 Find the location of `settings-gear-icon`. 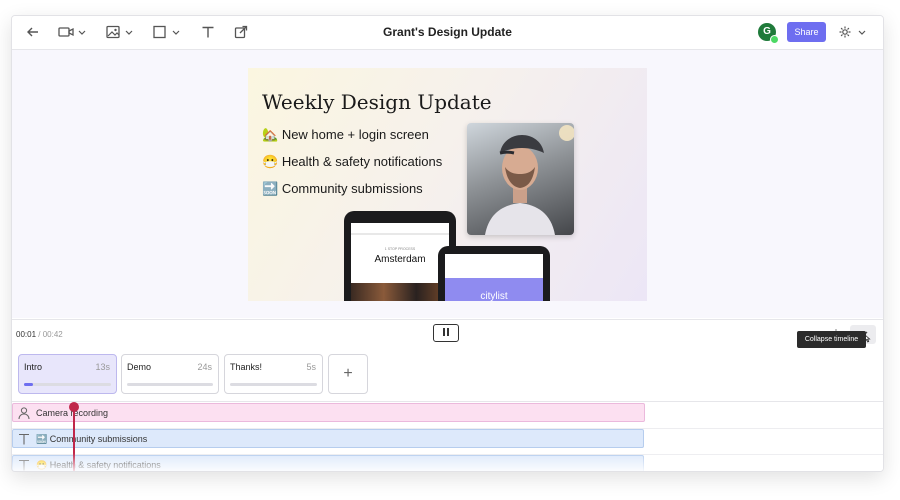

settings-gear-icon is located at coordinates (854, 32).